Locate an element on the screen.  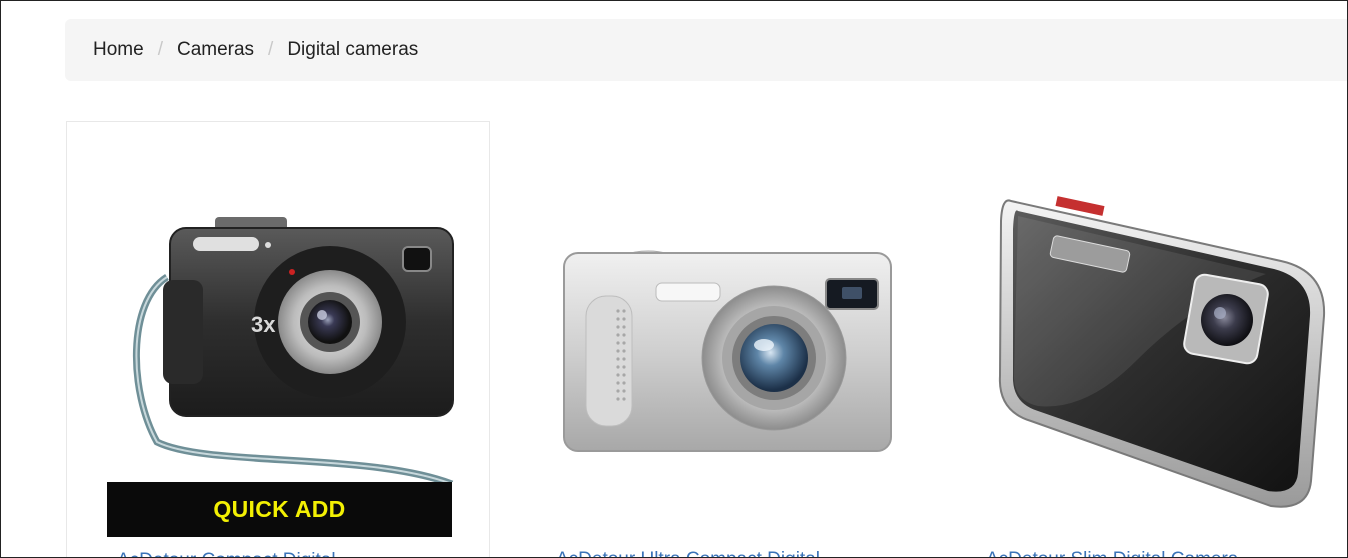
breadcrumb-home-link: Home is located at coordinates (118, 50).